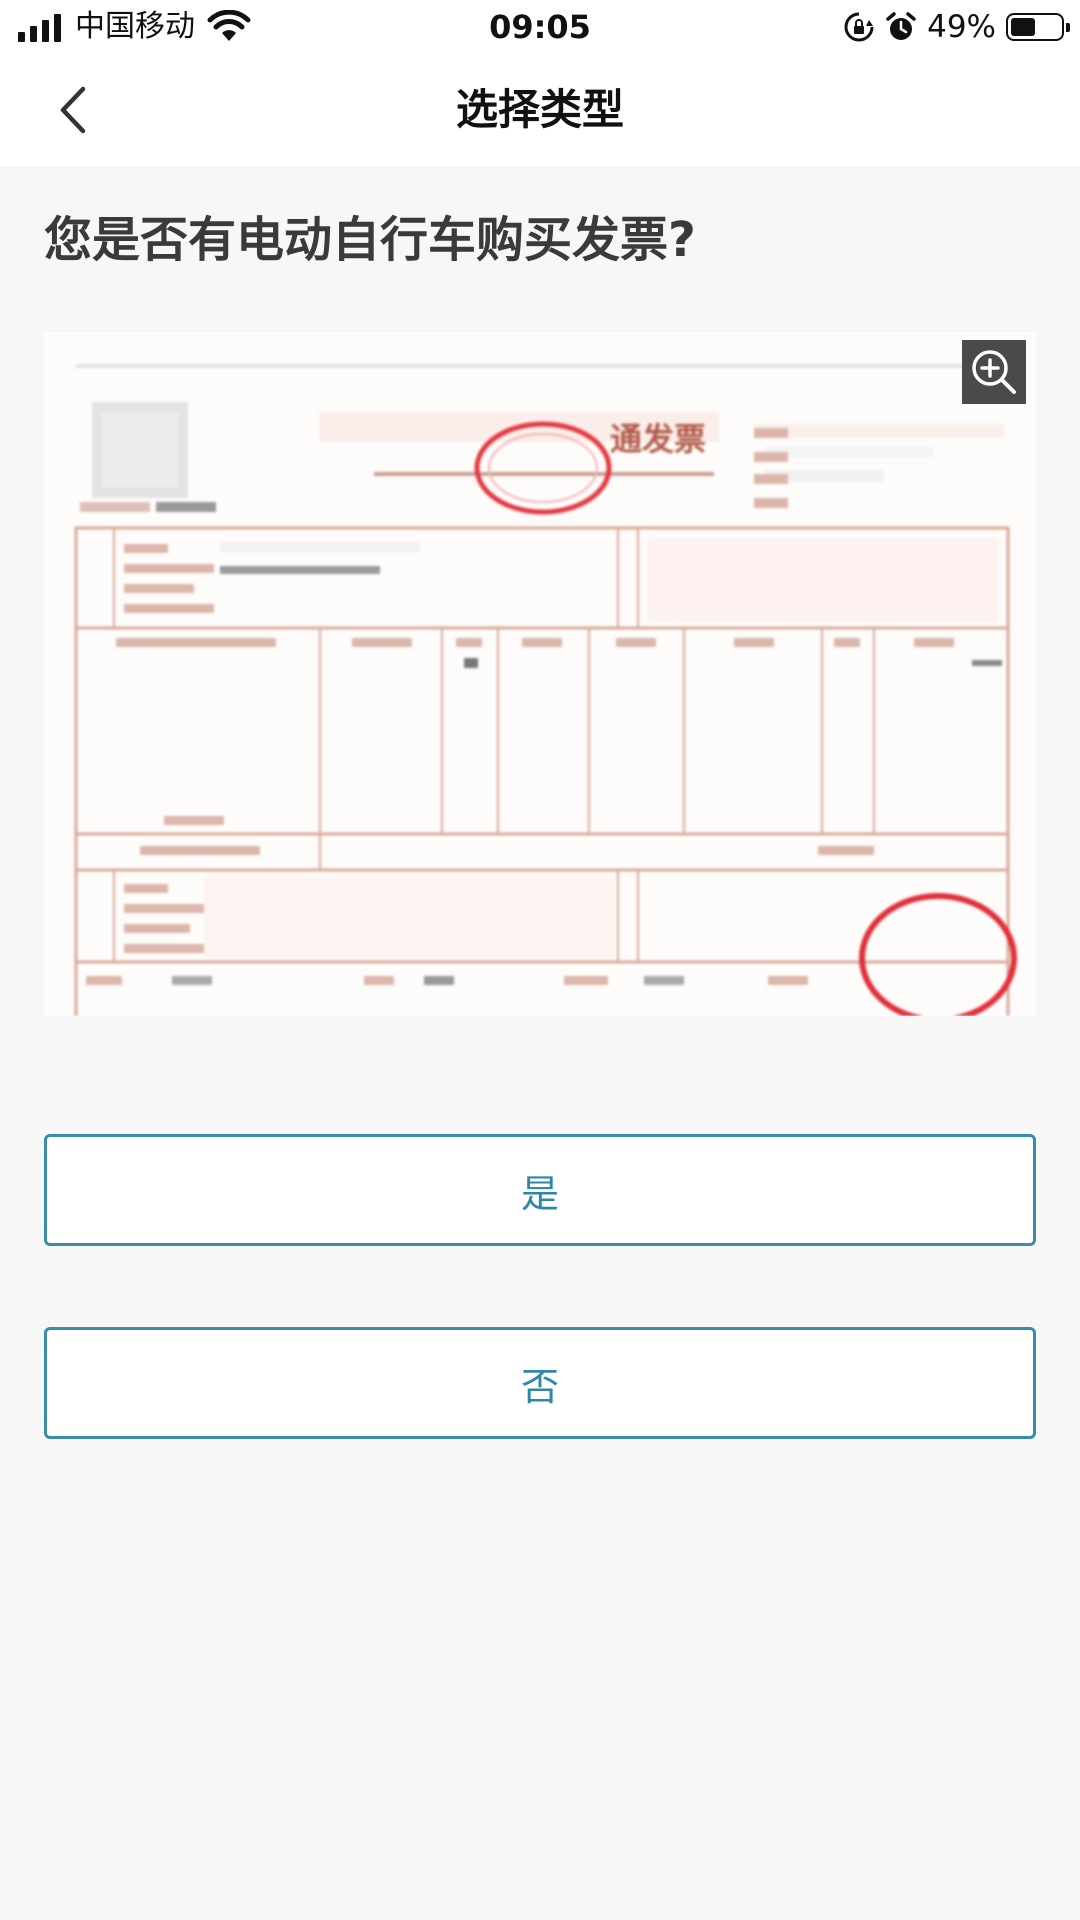 The width and height of the screenshot is (1080, 1920). Describe the element at coordinates (540, 27) in the screenshot. I see `status-bar: 中国移动 09:05 49%` at that location.